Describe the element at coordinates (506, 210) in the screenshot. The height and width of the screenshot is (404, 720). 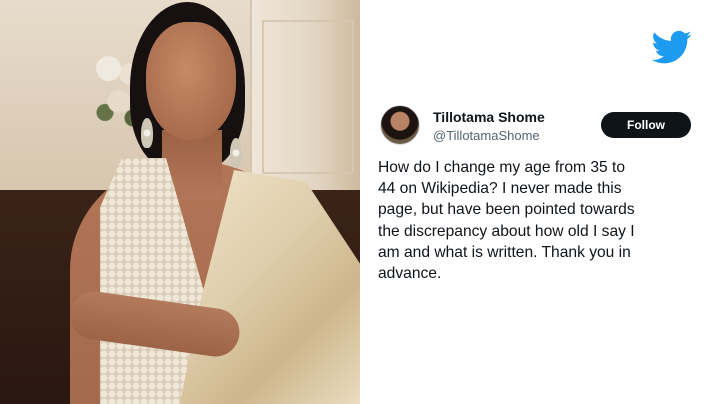
I see `tweet-text-line: page, but have been pointed towards` at that location.